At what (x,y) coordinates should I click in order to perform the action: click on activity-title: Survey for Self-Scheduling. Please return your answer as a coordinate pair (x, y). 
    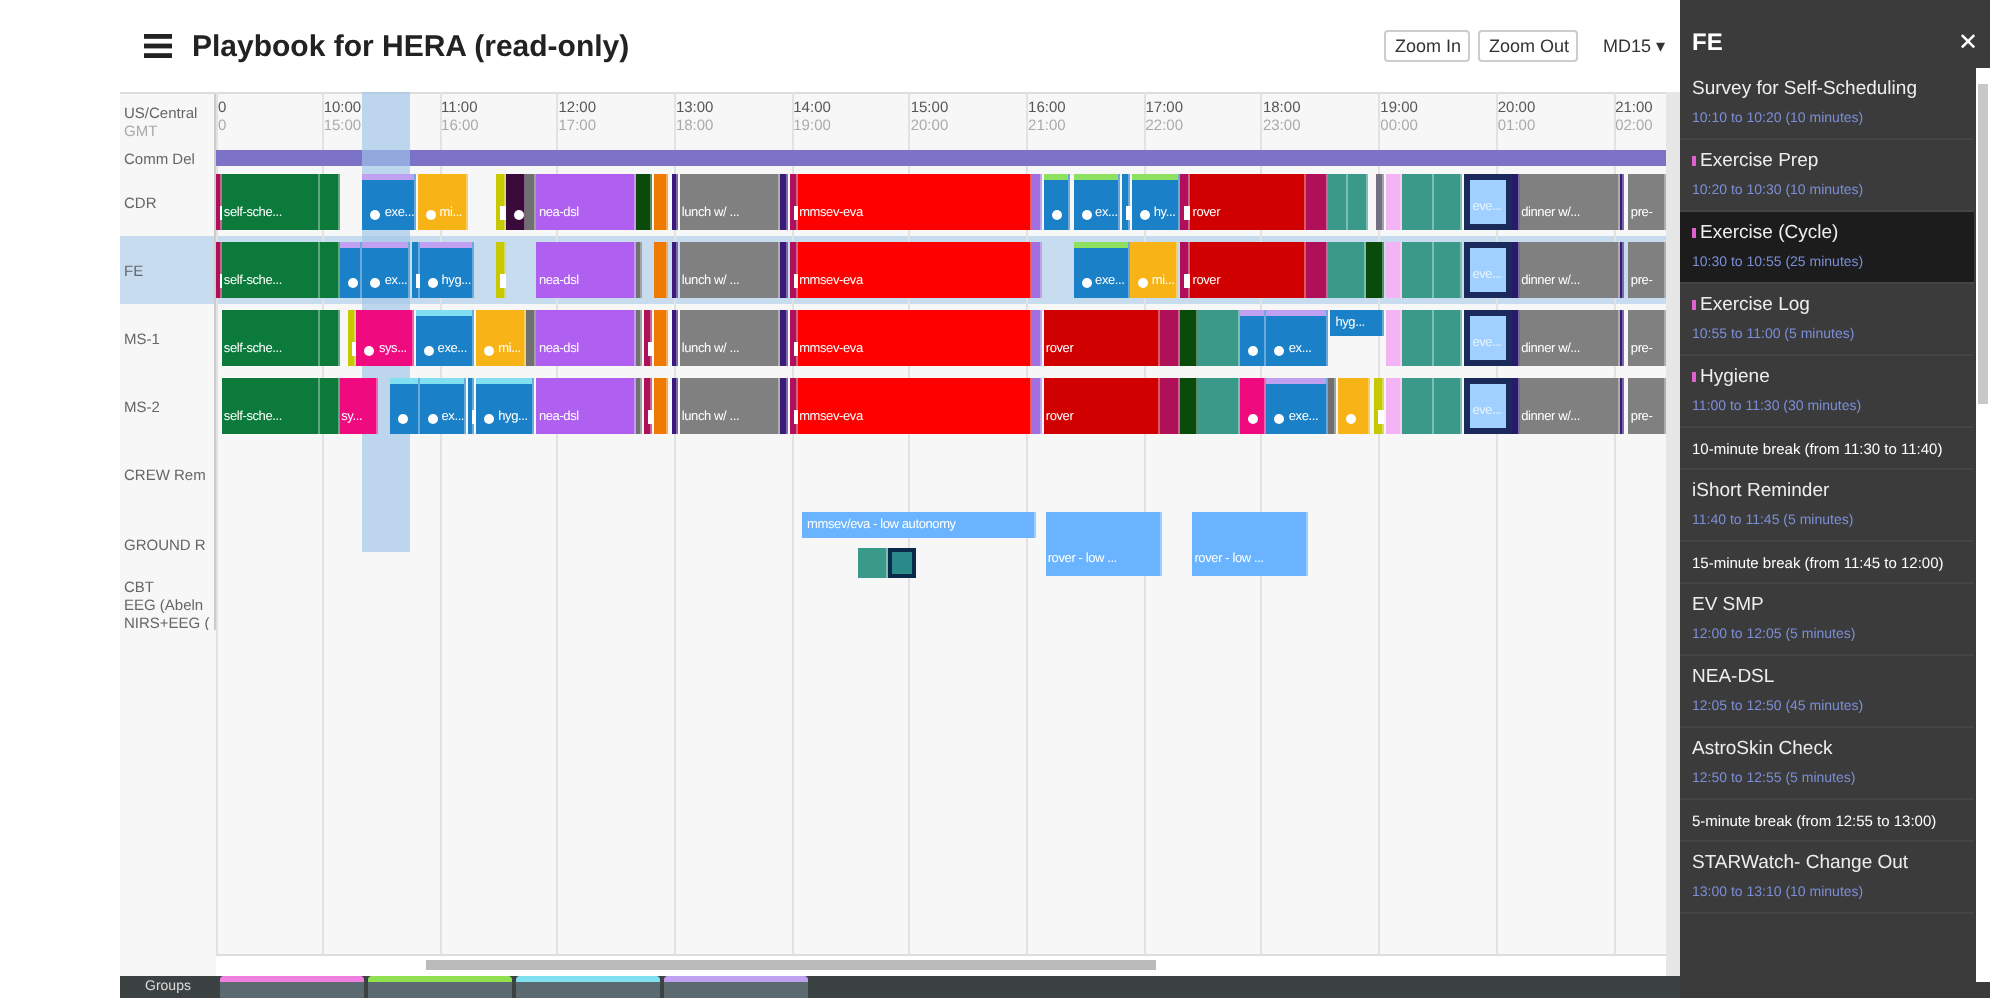
    Looking at the image, I should click on (1804, 89).